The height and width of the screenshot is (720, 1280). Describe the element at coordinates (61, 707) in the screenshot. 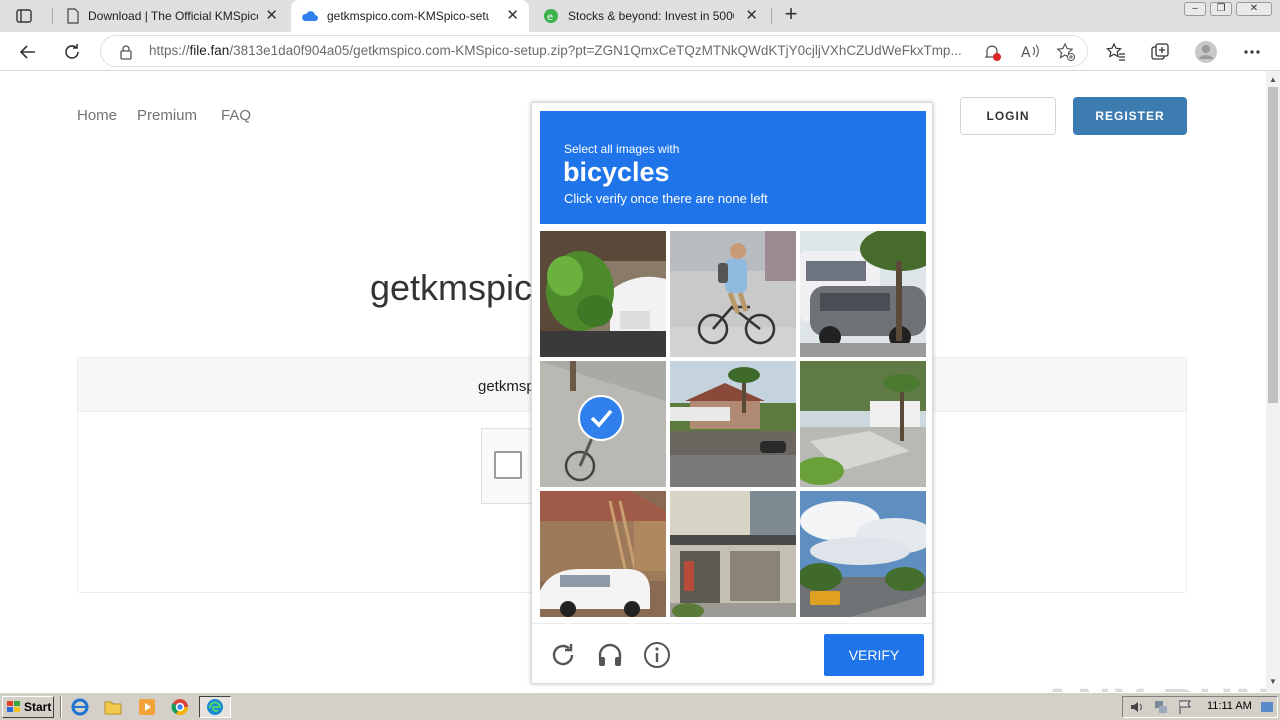

I see `taskbar-separator` at that location.